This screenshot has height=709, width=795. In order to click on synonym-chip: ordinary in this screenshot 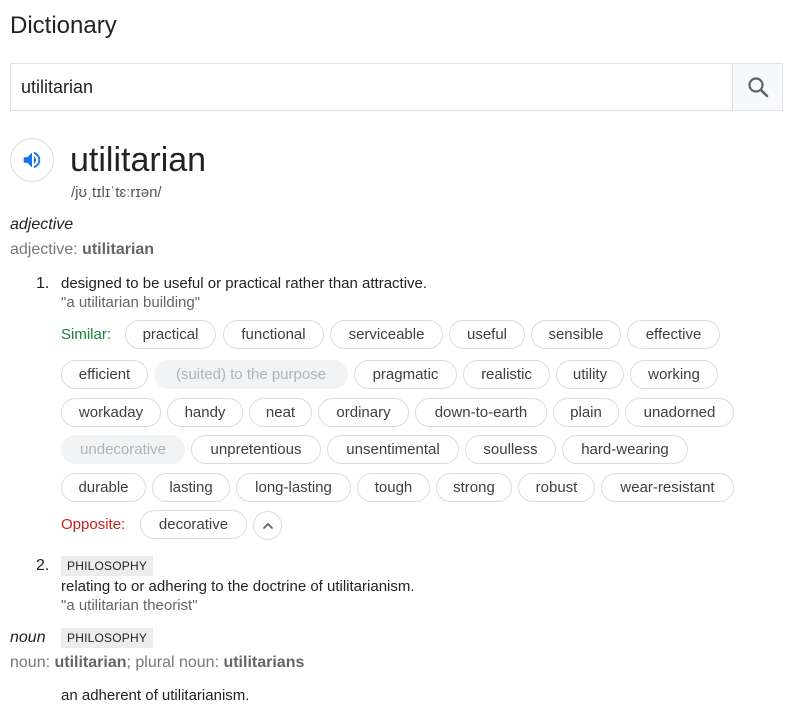, I will do `click(363, 412)`.